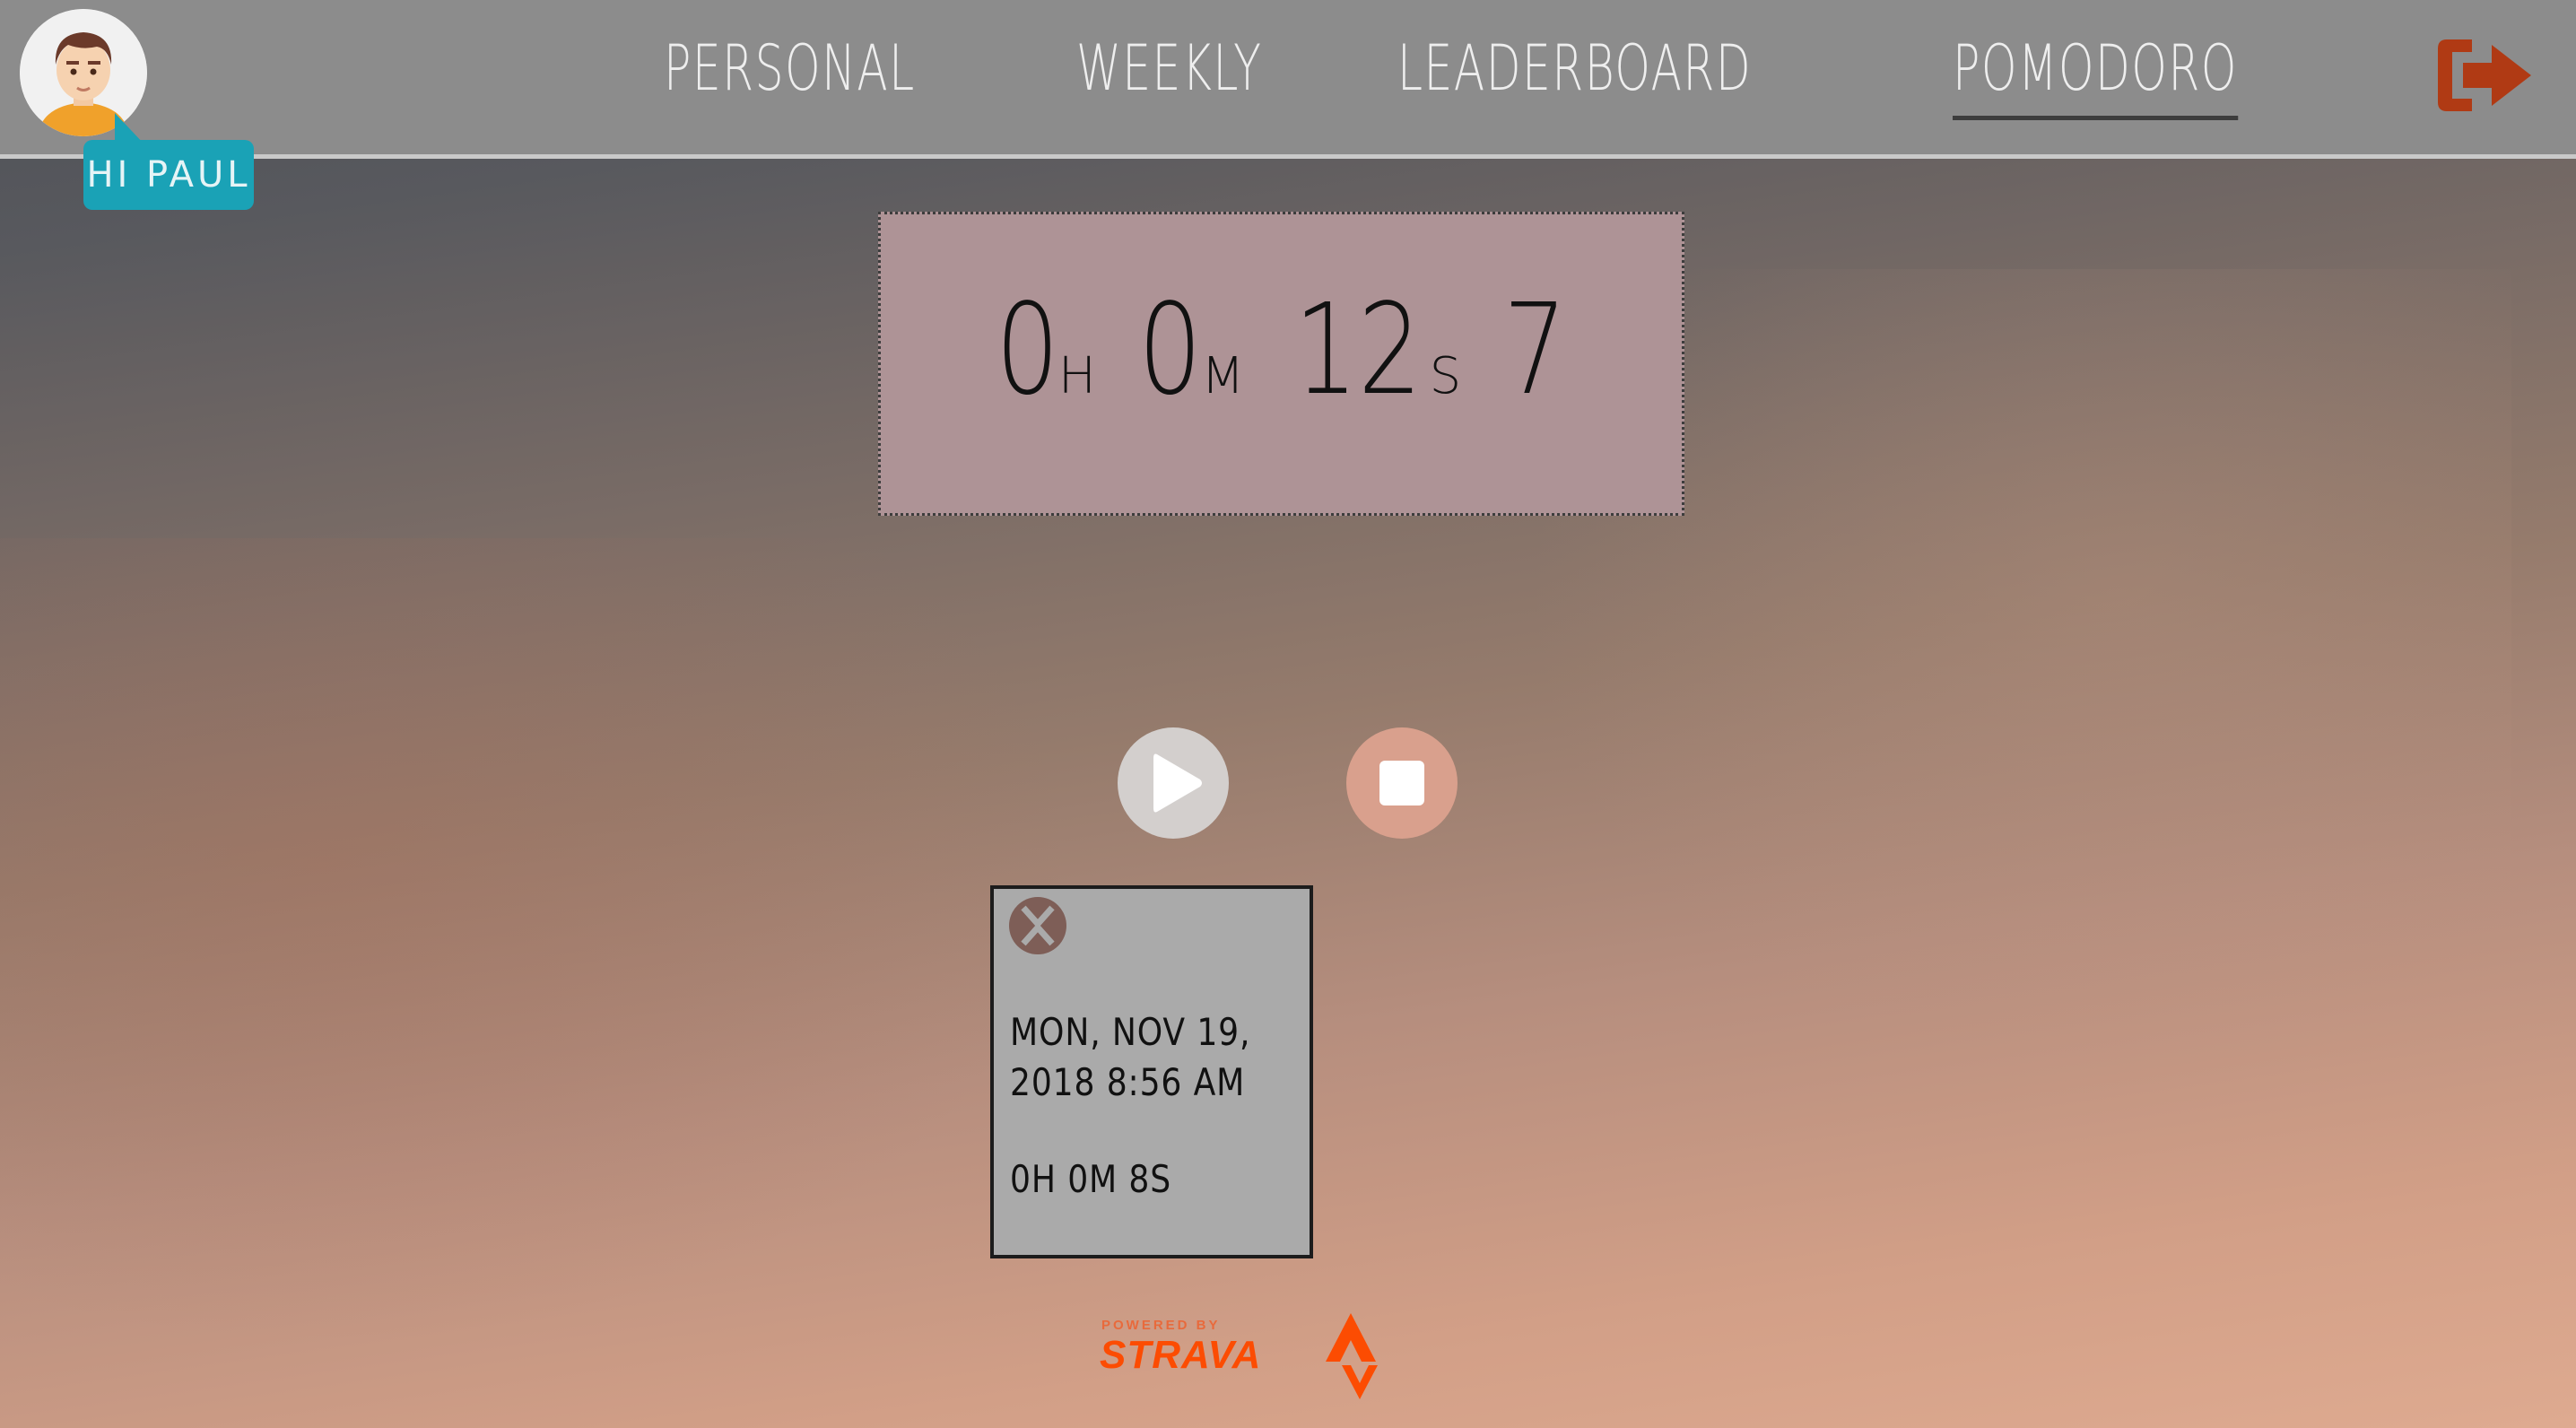  Describe the element at coordinates (1170, 350) in the screenshot. I see `timer-minutes: 0` at that location.